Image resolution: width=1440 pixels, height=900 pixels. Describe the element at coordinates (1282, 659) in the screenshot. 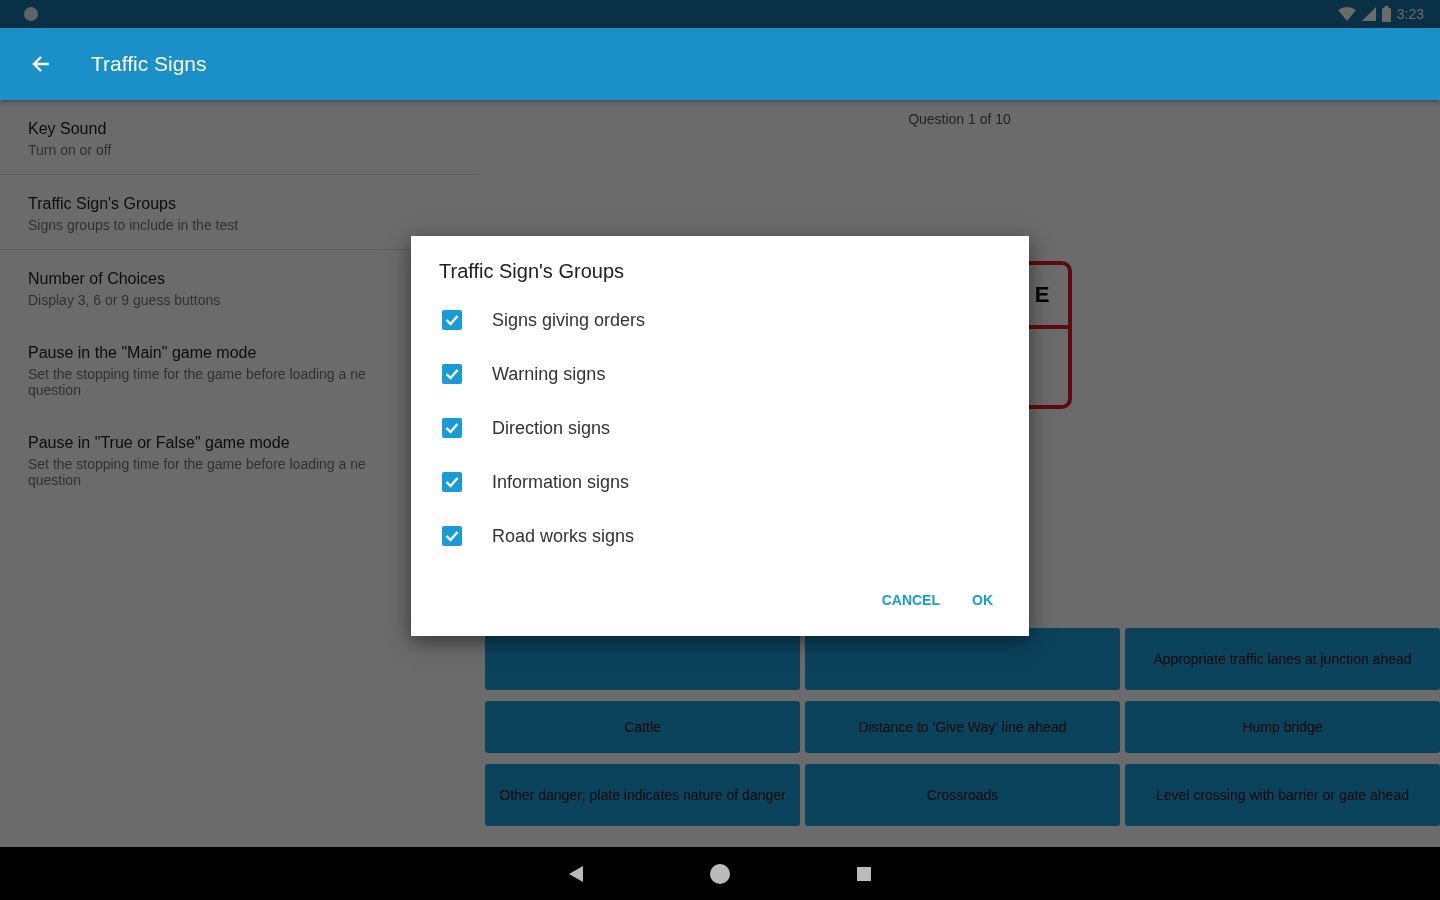

I see `answer-button: Appropriate traffic lanes at junction ahead` at that location.